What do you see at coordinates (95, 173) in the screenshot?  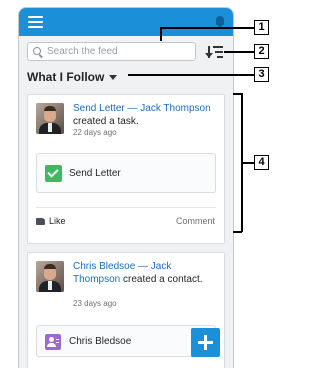 I see `record-label: Send Letter` at bounding box center [95, 173].